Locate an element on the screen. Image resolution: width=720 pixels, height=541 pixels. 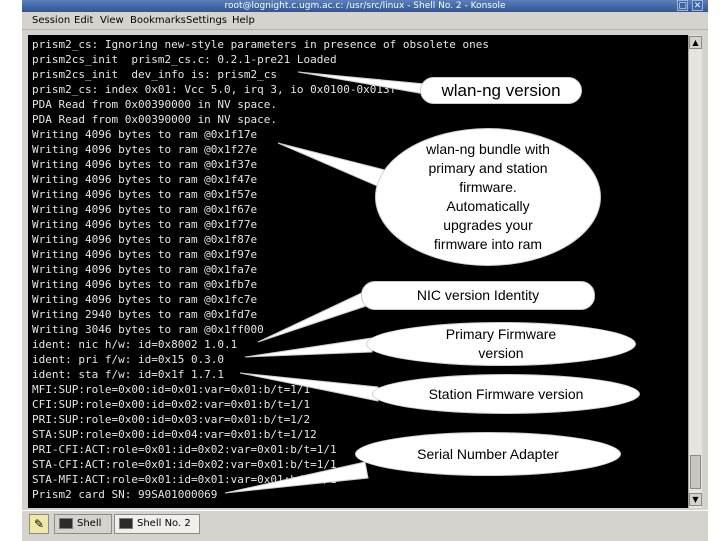
leader-station is located at coordinates (309, 387).